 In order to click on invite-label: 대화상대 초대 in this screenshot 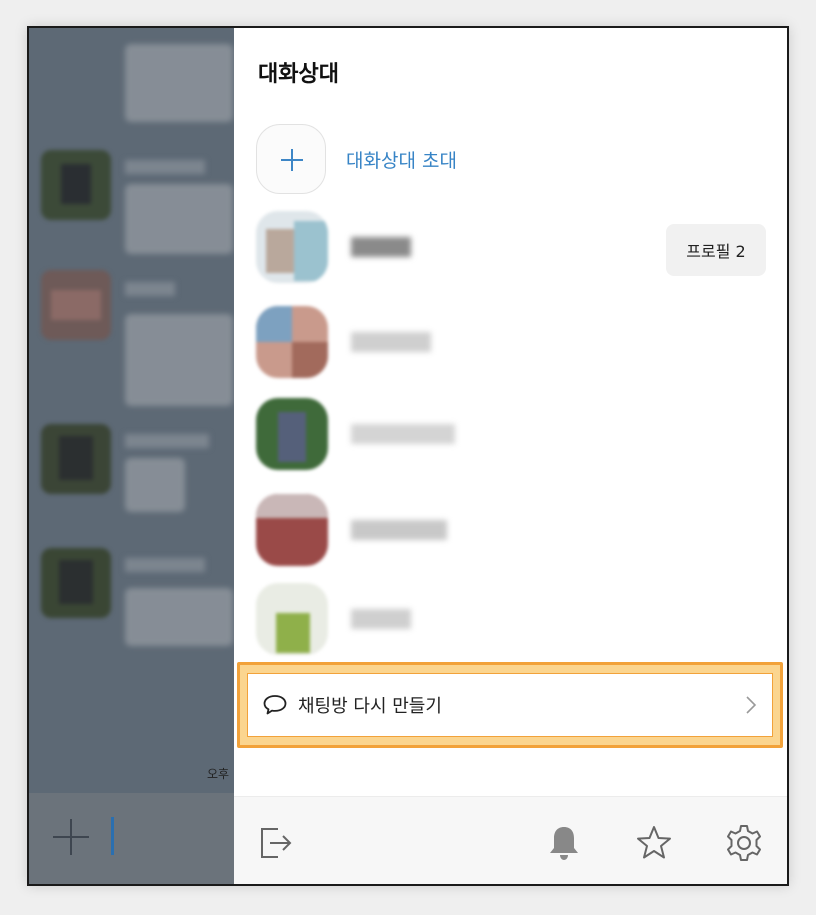, I will do `click(401, 160)`.